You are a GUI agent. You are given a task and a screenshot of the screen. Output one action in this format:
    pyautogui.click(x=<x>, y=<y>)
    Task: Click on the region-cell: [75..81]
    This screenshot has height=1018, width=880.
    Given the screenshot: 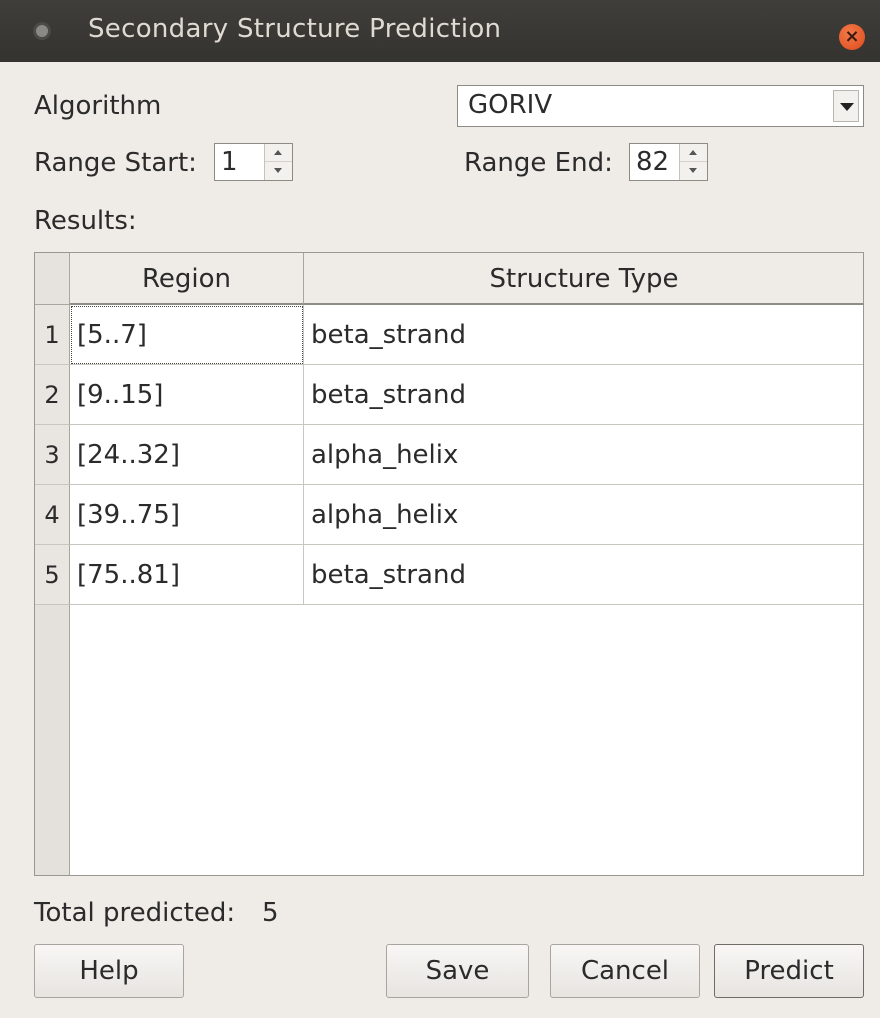 What is the action you would take?
    pyautogui.click(x=187, y=575)
    